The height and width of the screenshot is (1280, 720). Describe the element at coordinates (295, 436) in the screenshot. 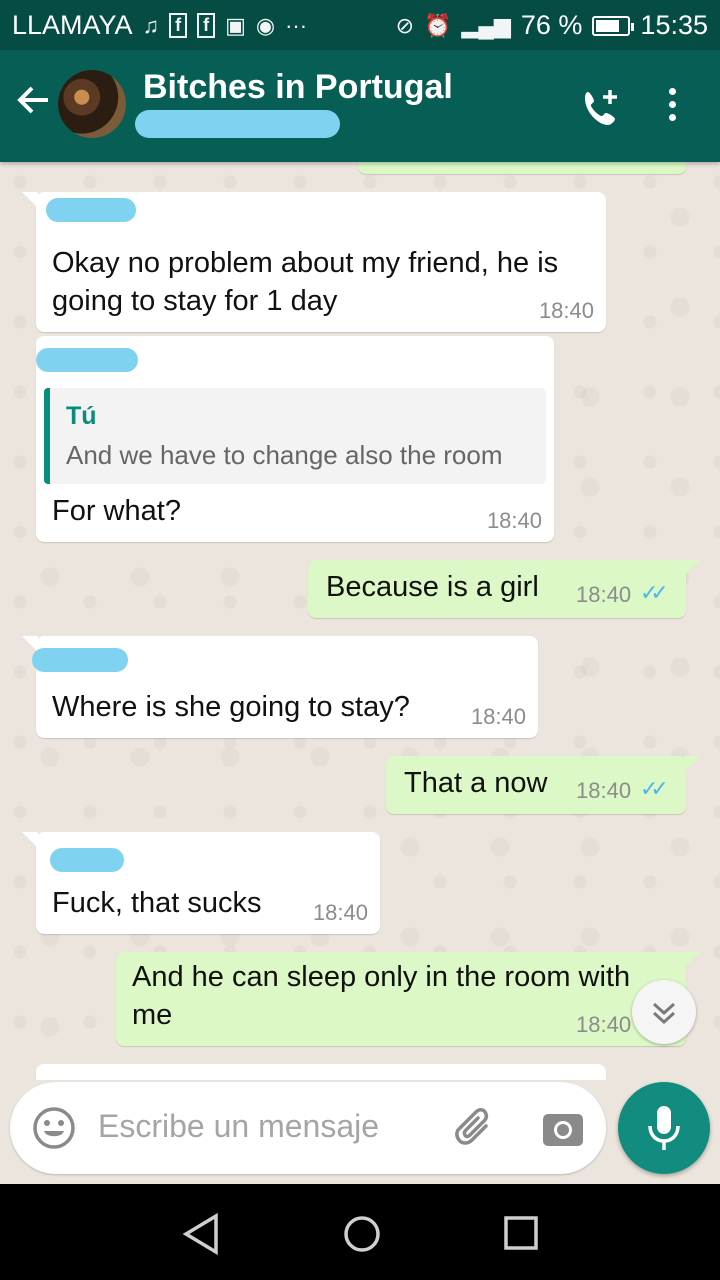

I see `quoted-message: Tú And we have to change also the room` at that location.